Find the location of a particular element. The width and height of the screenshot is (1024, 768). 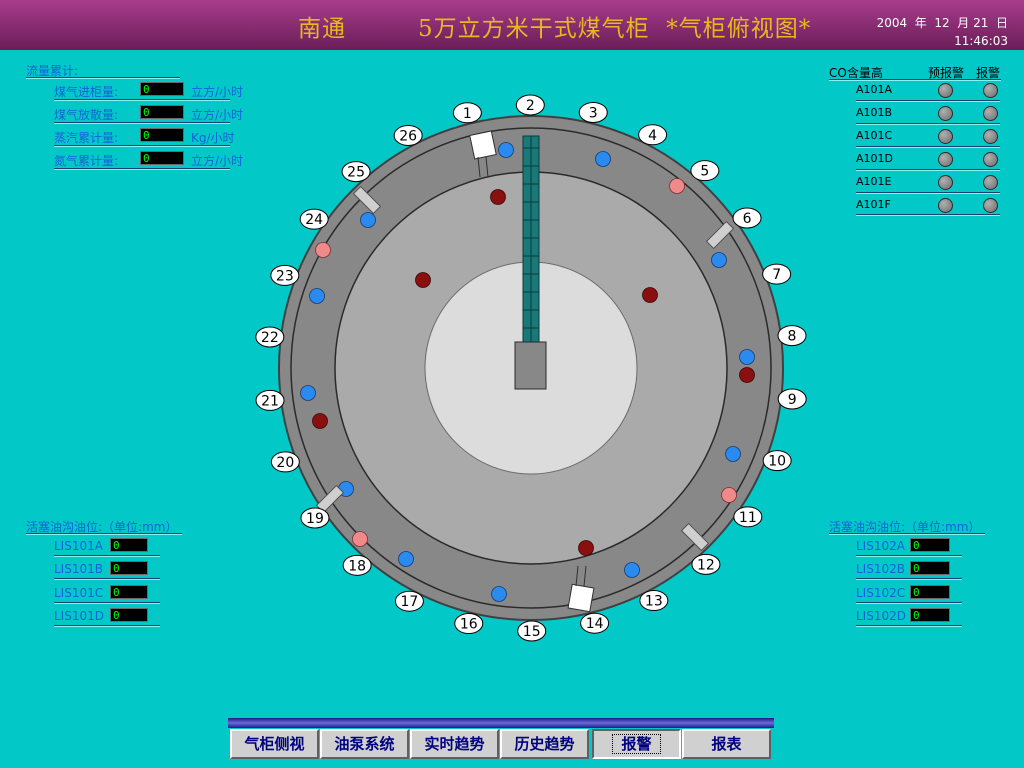

column-number: 1 is located at coordinates (467, 114).